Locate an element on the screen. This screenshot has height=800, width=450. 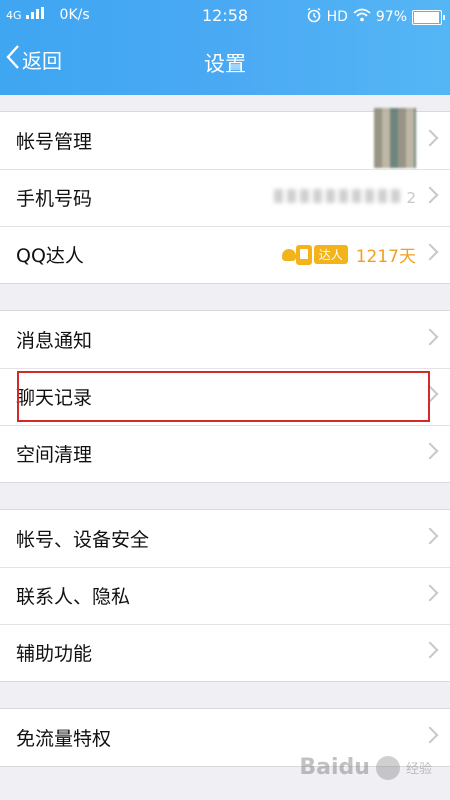
avatar is located at coordinates (395, 138).